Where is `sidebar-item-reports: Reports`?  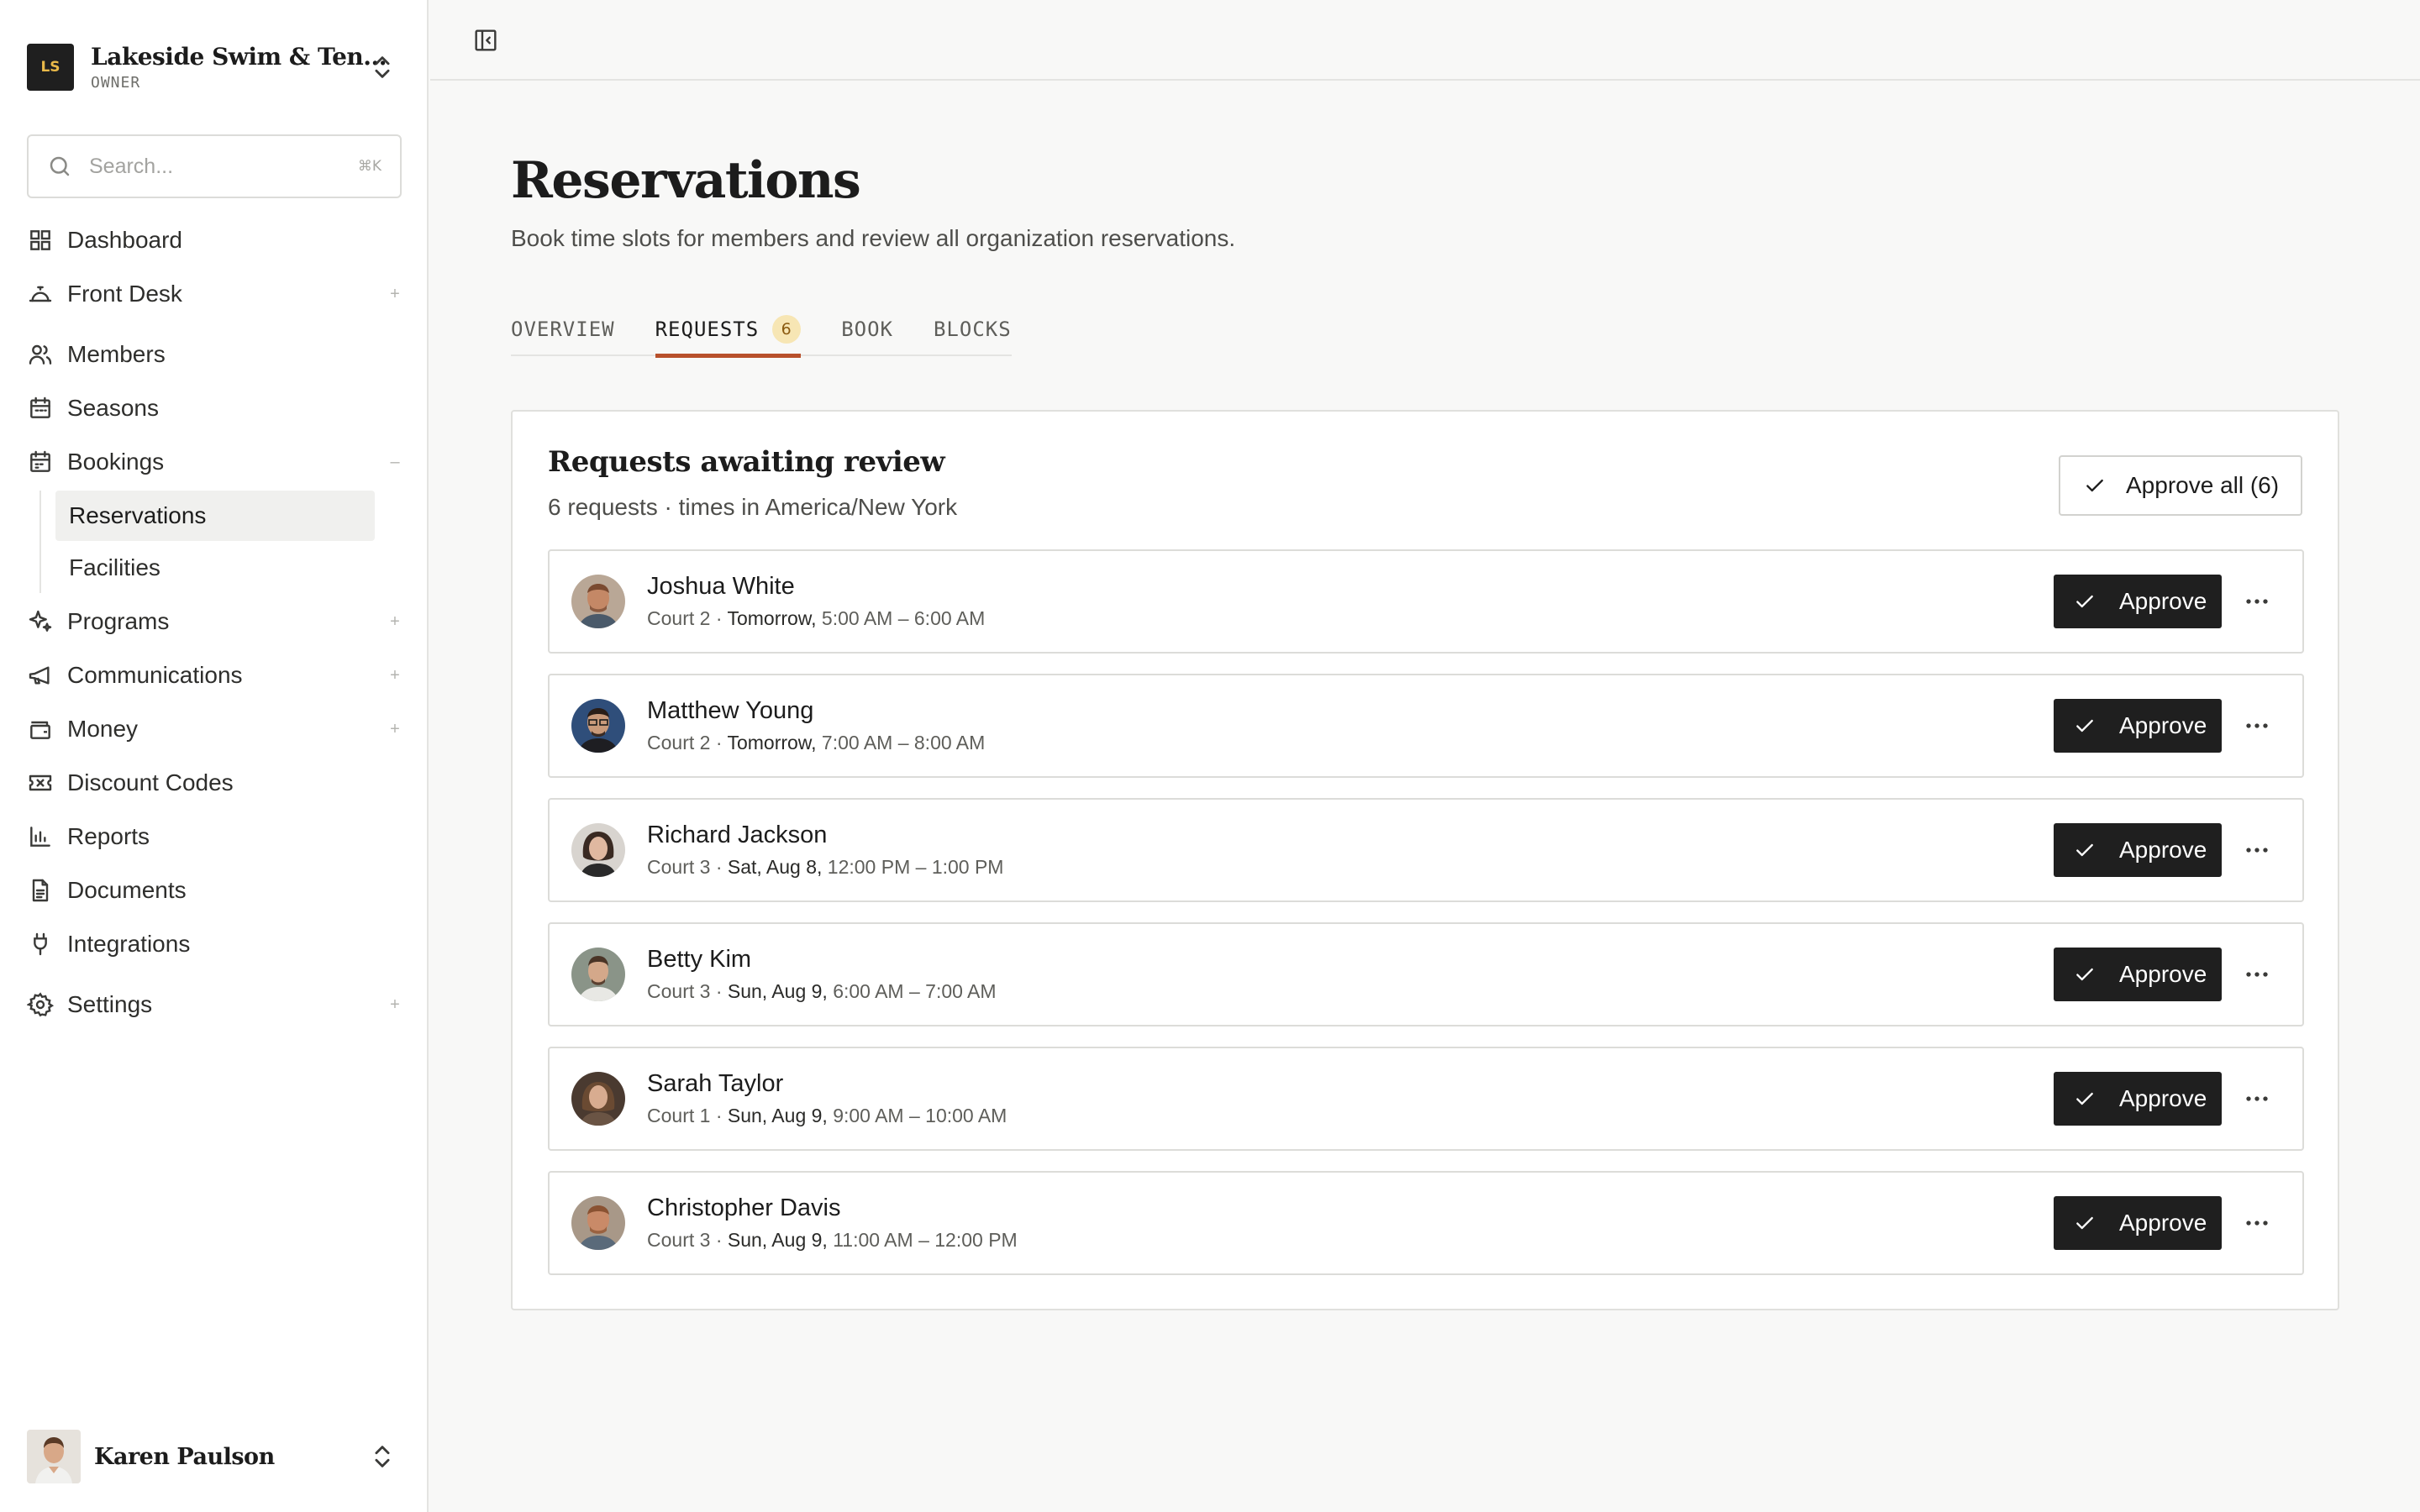
sidebar-item-reports: Reports is located at coordinates (214, 837).